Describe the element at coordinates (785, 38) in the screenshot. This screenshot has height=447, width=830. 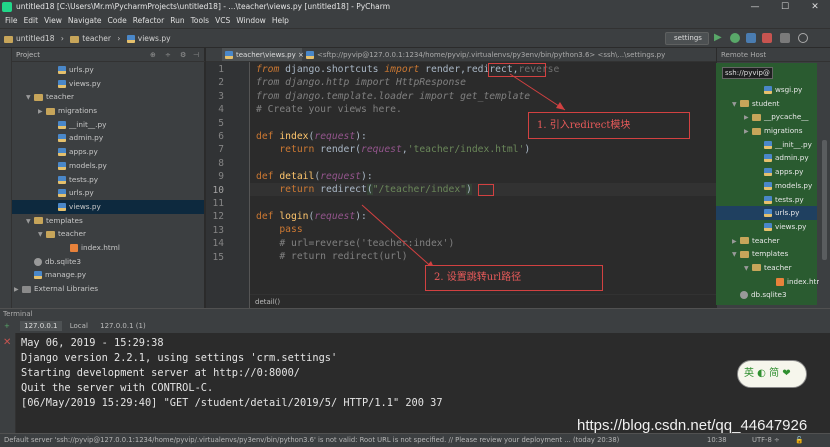
I see `project-structure-icon` at that location.